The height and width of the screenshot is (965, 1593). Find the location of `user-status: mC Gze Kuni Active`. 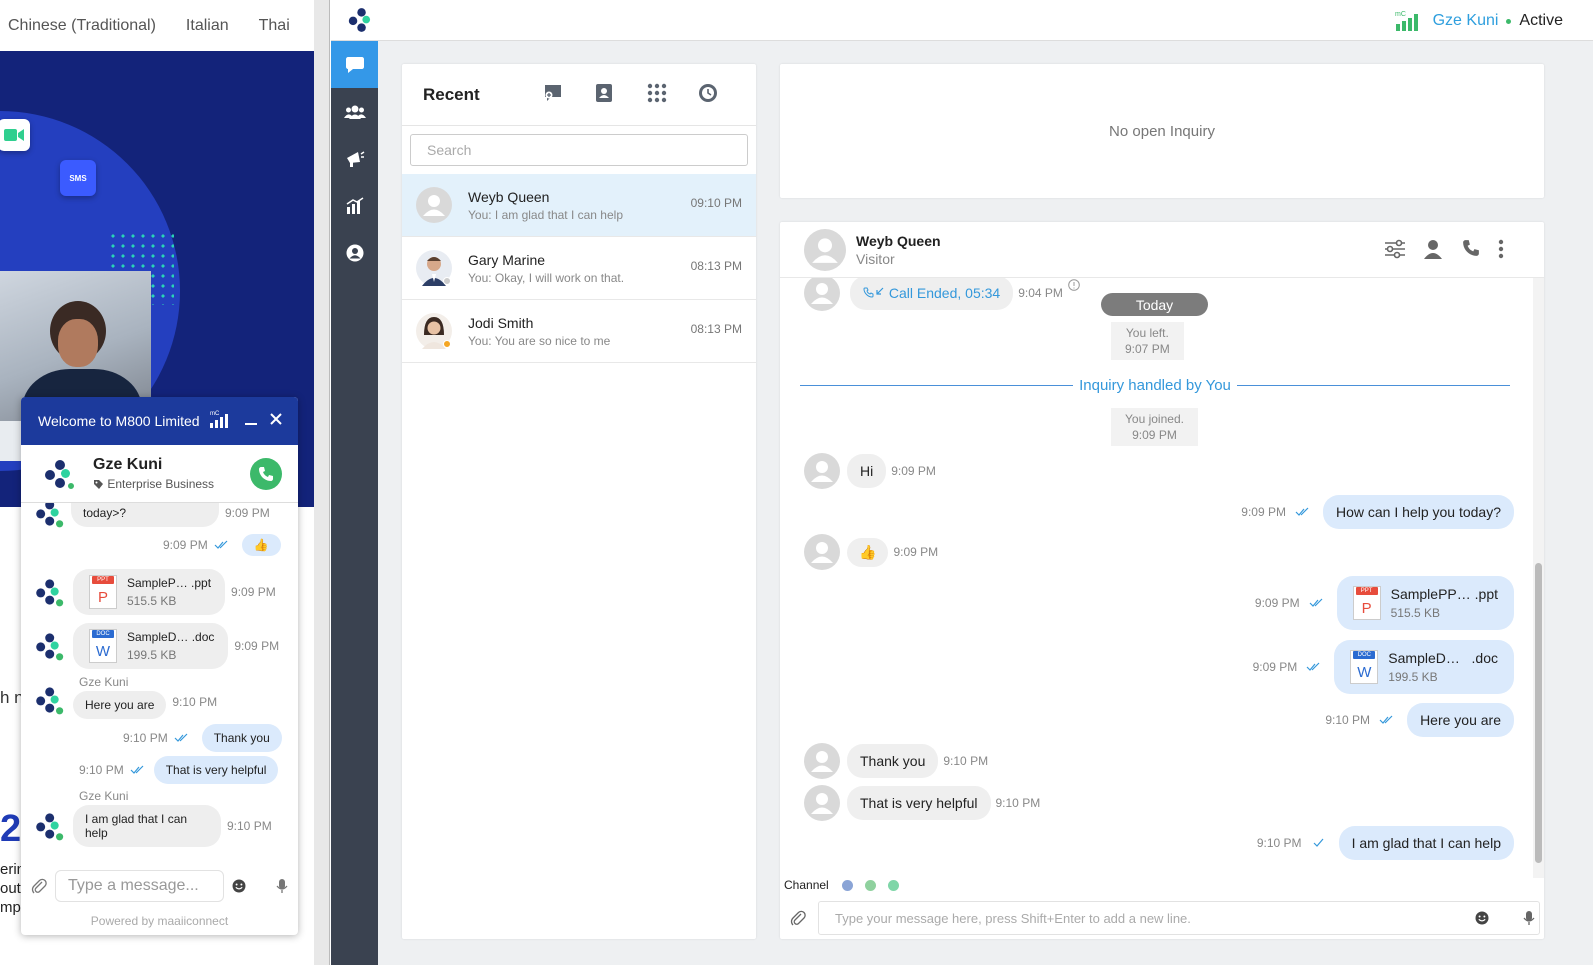

user-status: mC Gze Kuni Active is located at coordinates (1479, 21).